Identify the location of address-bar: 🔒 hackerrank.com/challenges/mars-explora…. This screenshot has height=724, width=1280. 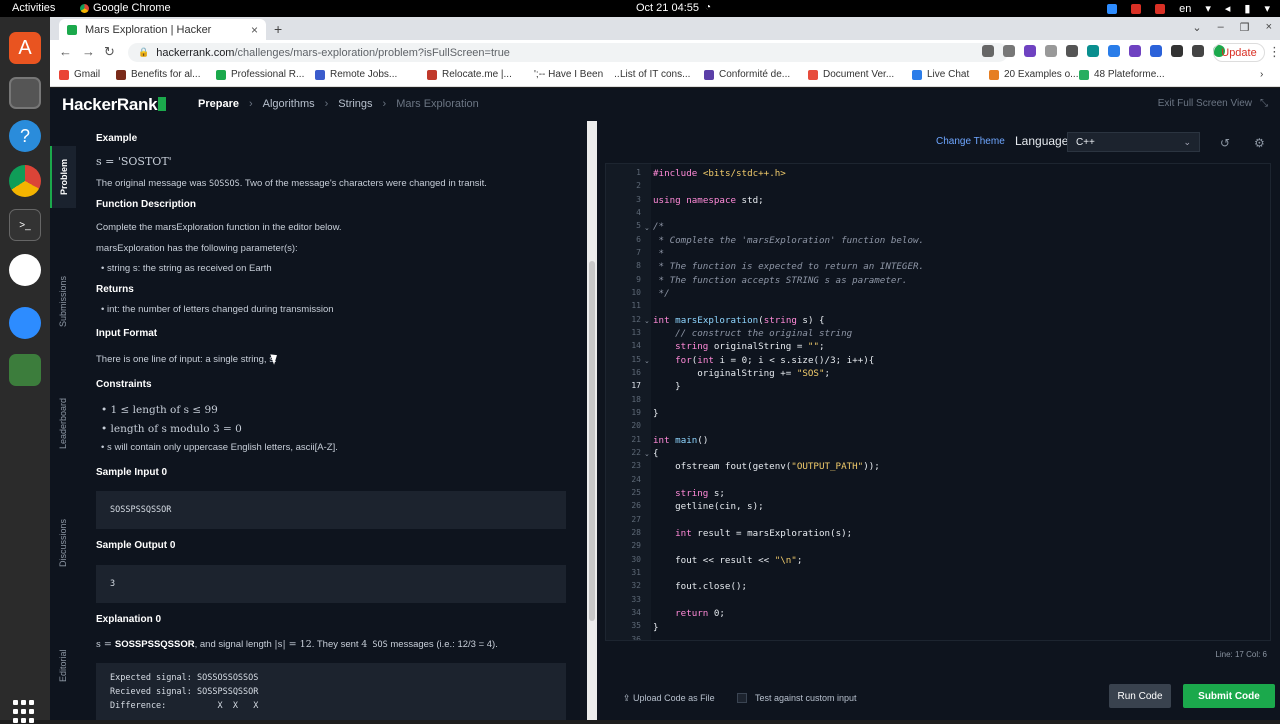
(568, 52).